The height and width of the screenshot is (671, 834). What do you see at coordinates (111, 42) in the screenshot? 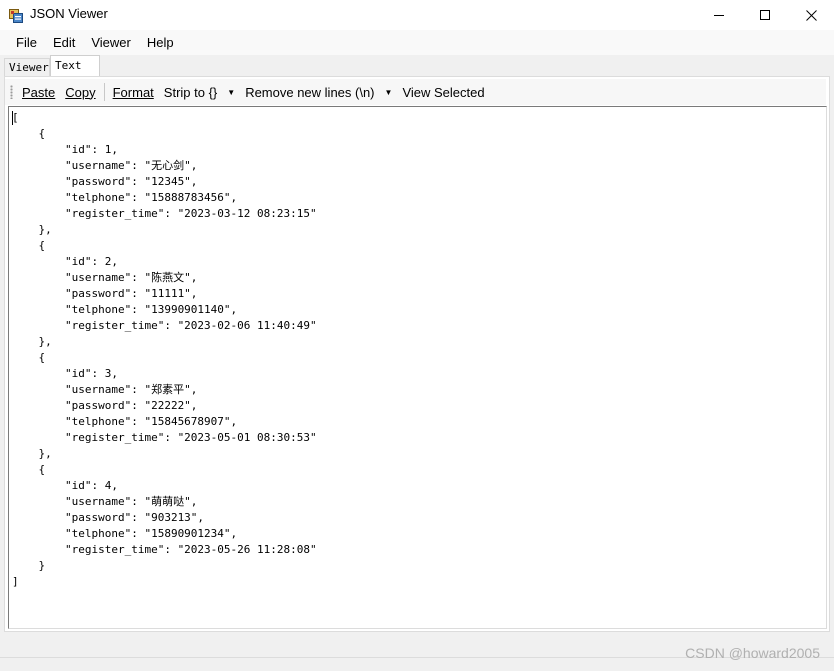
I see `menu-viewer: Viewer` at bounding box center [111, 42].